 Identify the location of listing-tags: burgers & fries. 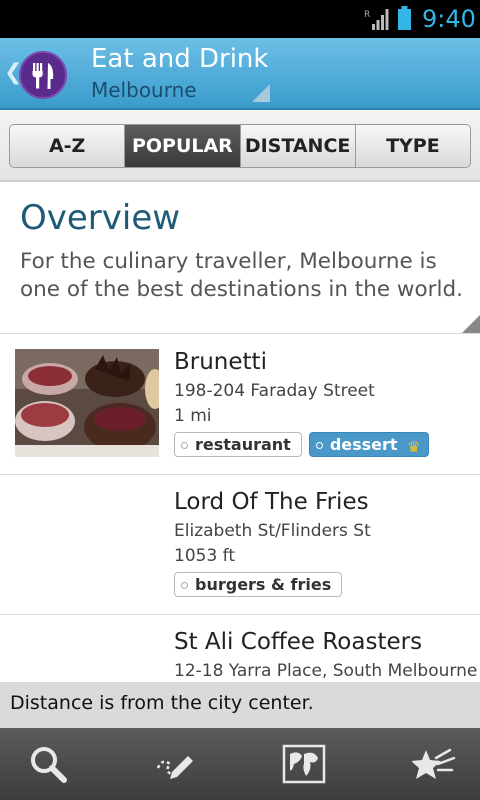
(258, 584).